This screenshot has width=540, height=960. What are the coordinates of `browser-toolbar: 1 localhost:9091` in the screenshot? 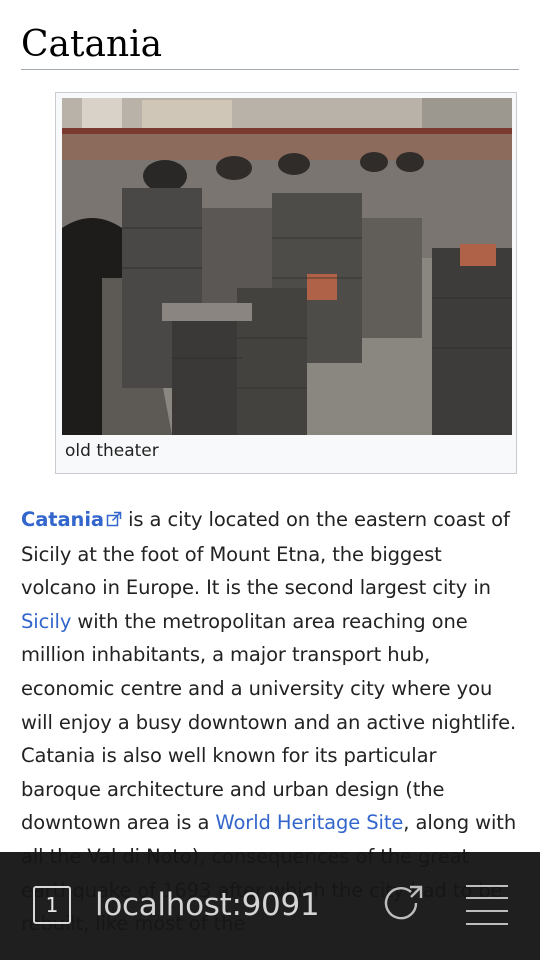 It's located at (270, 906).